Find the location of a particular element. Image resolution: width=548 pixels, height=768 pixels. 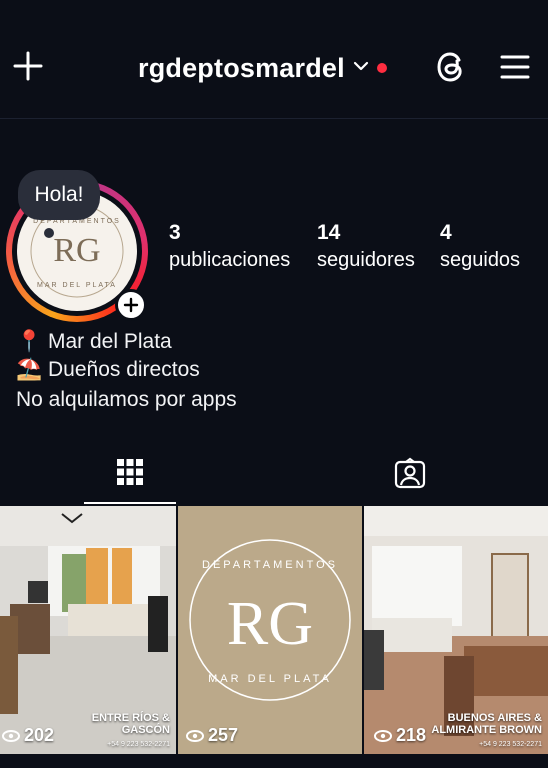

tagged-icon is located at coordinates (410, 473).